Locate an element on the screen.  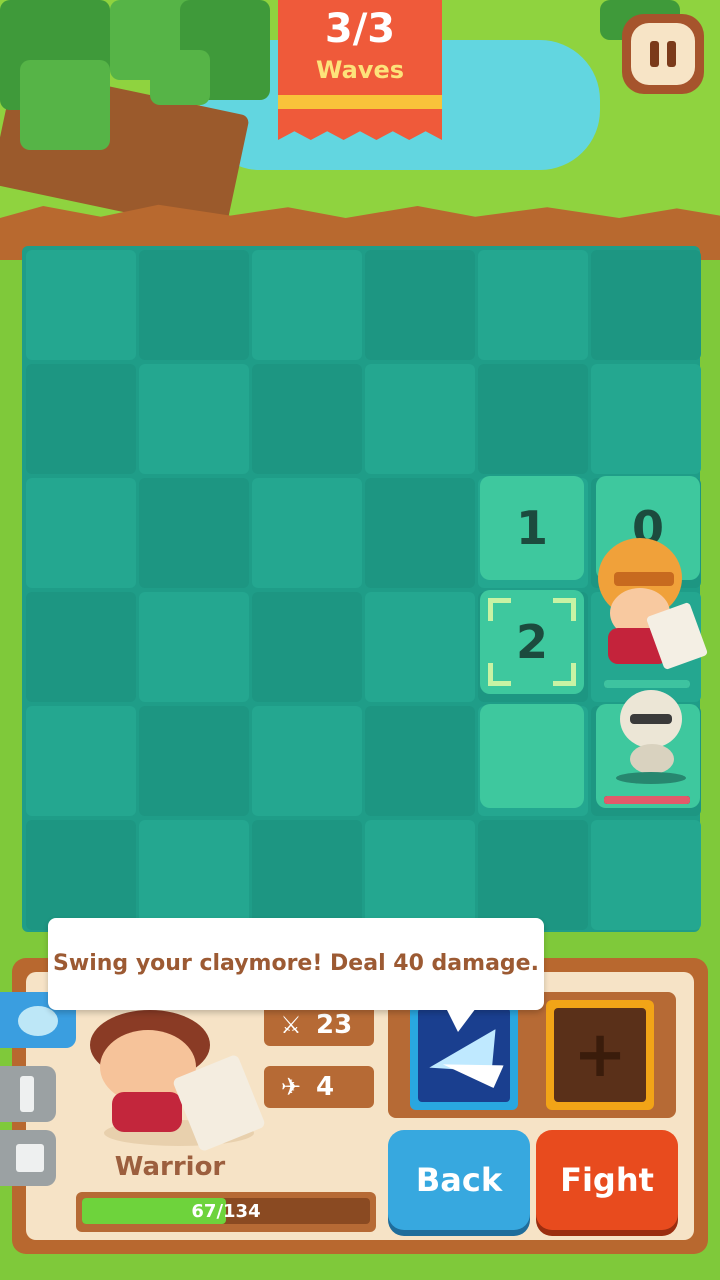
pause-button is located at coordinates (663, 54).